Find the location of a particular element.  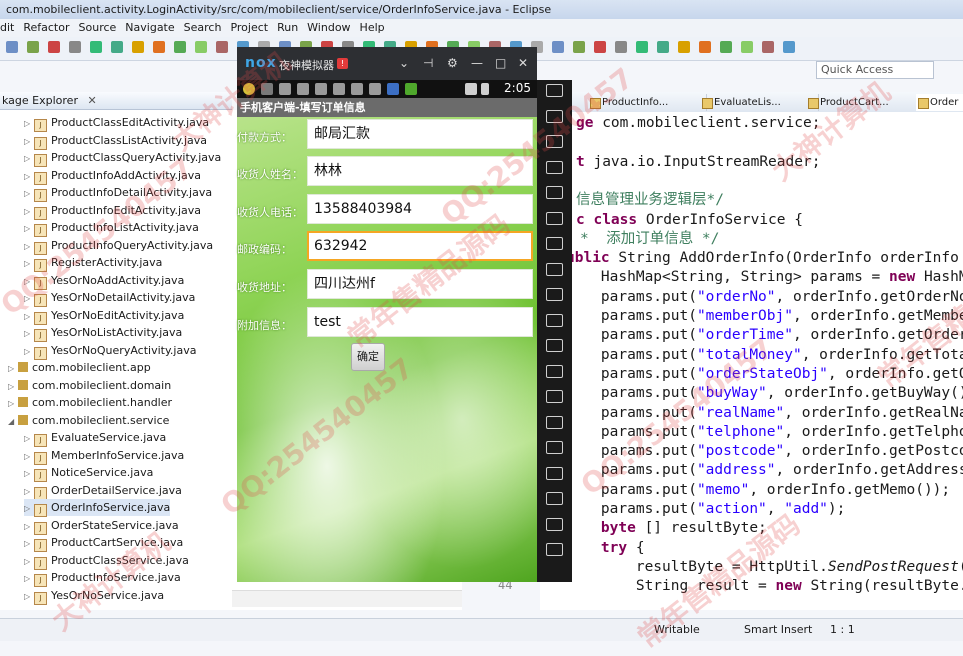

file-node: ▷ J OrderStateService.java is located at coordinates (101, 526).